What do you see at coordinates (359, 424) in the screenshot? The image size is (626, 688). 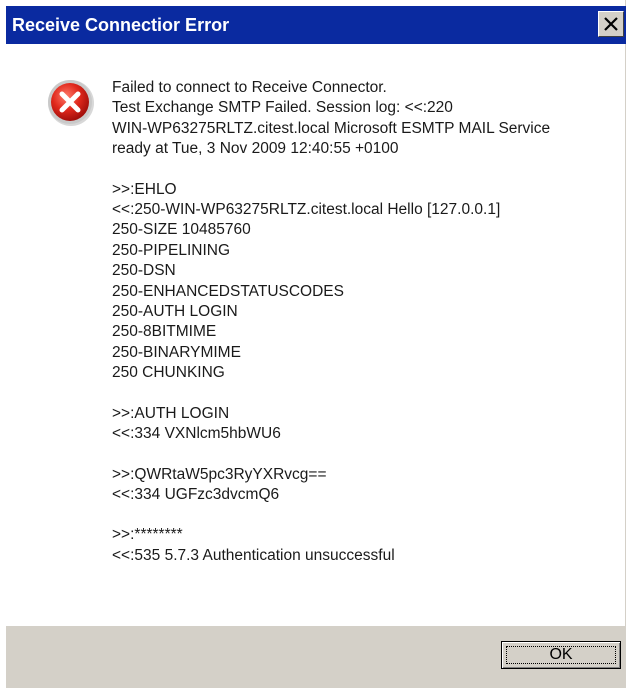 I see `message-group-auth: >>:AUTH LOGIN <<:334 VXNlcm5hbWU6` at bounding box center [359, 424].